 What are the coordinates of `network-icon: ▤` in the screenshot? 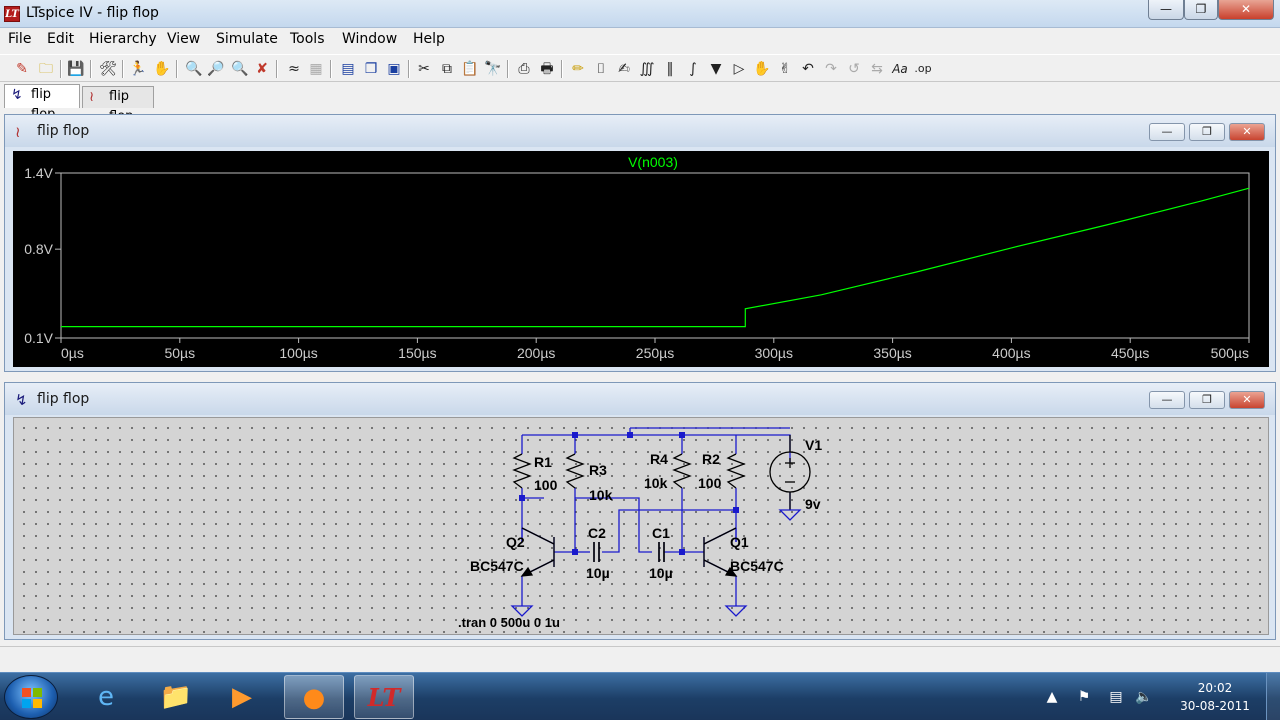 It's located at (1116, 697).